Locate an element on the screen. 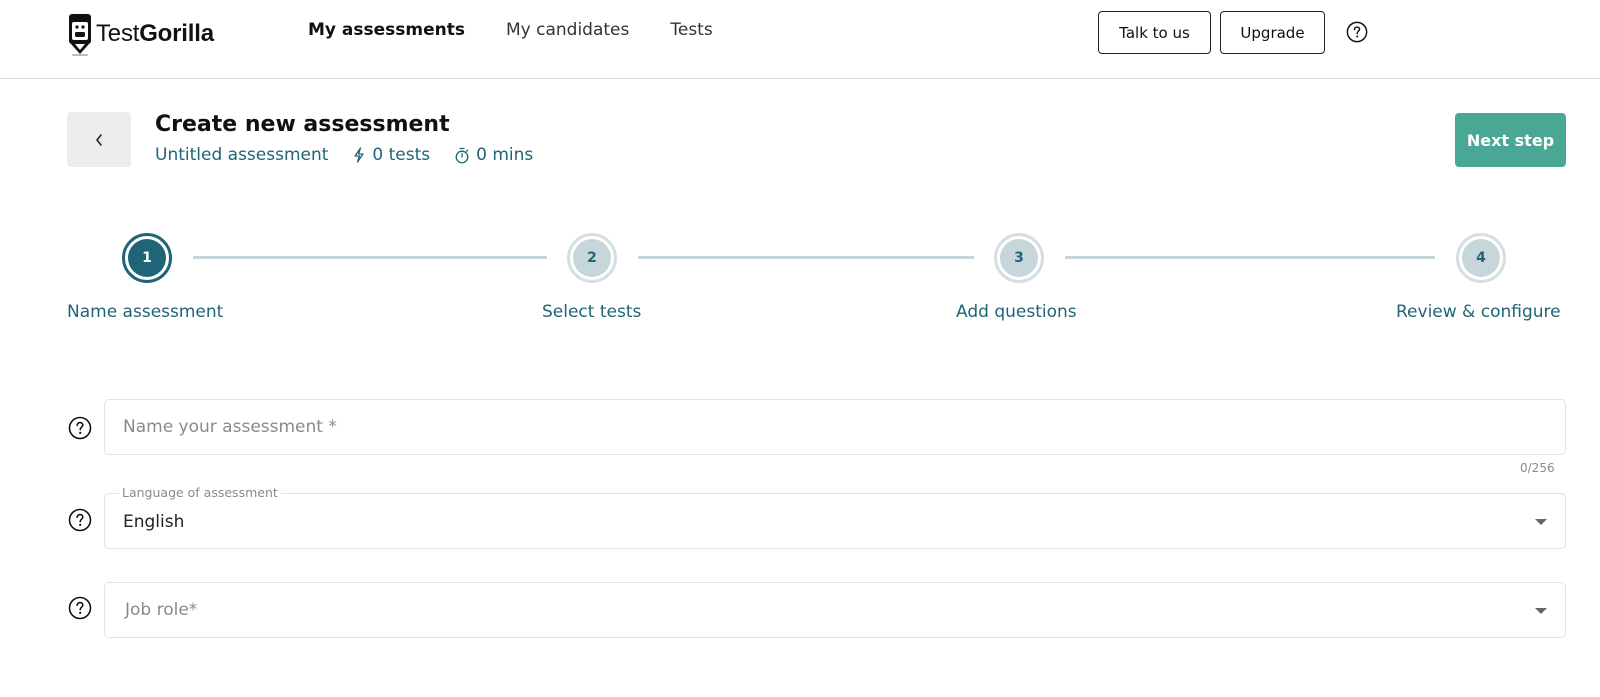 The image size is (1600, 697). step-1-label: Name assessment is located at coordinates (145, 312).